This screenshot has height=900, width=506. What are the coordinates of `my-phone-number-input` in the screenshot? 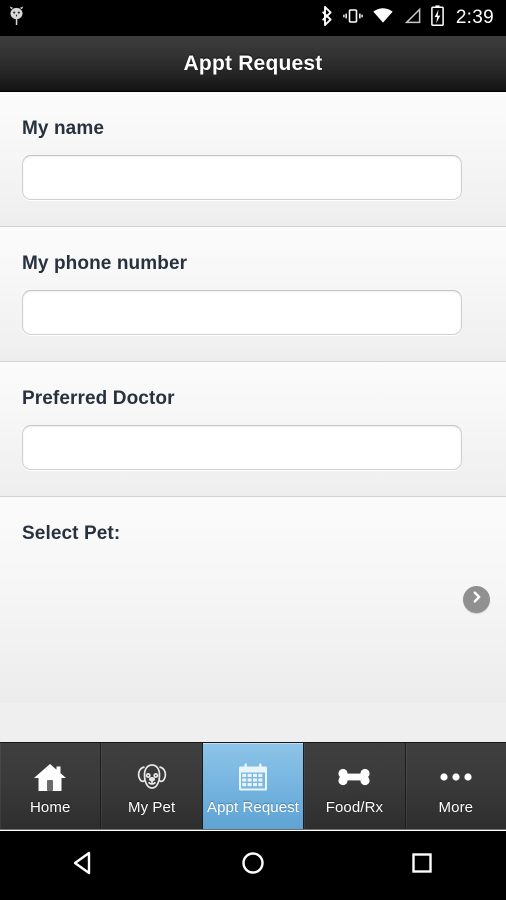 It's located at (242, 312).